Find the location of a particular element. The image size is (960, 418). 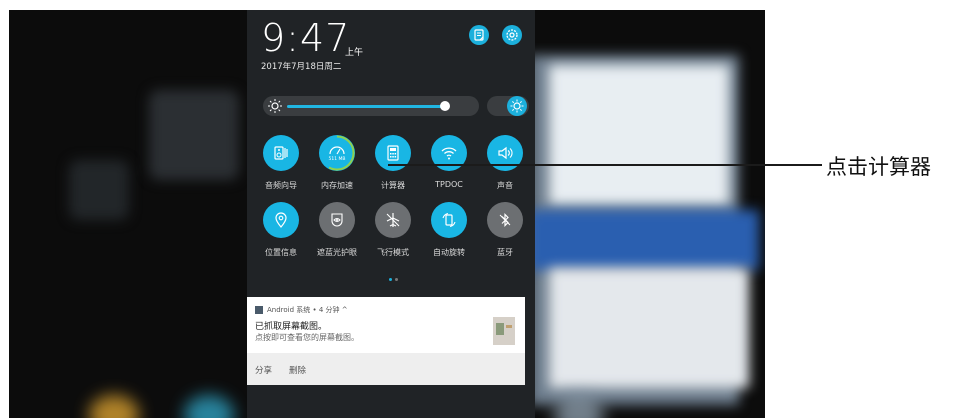

tile-label: 声音 is located at coordinates (505, 185).